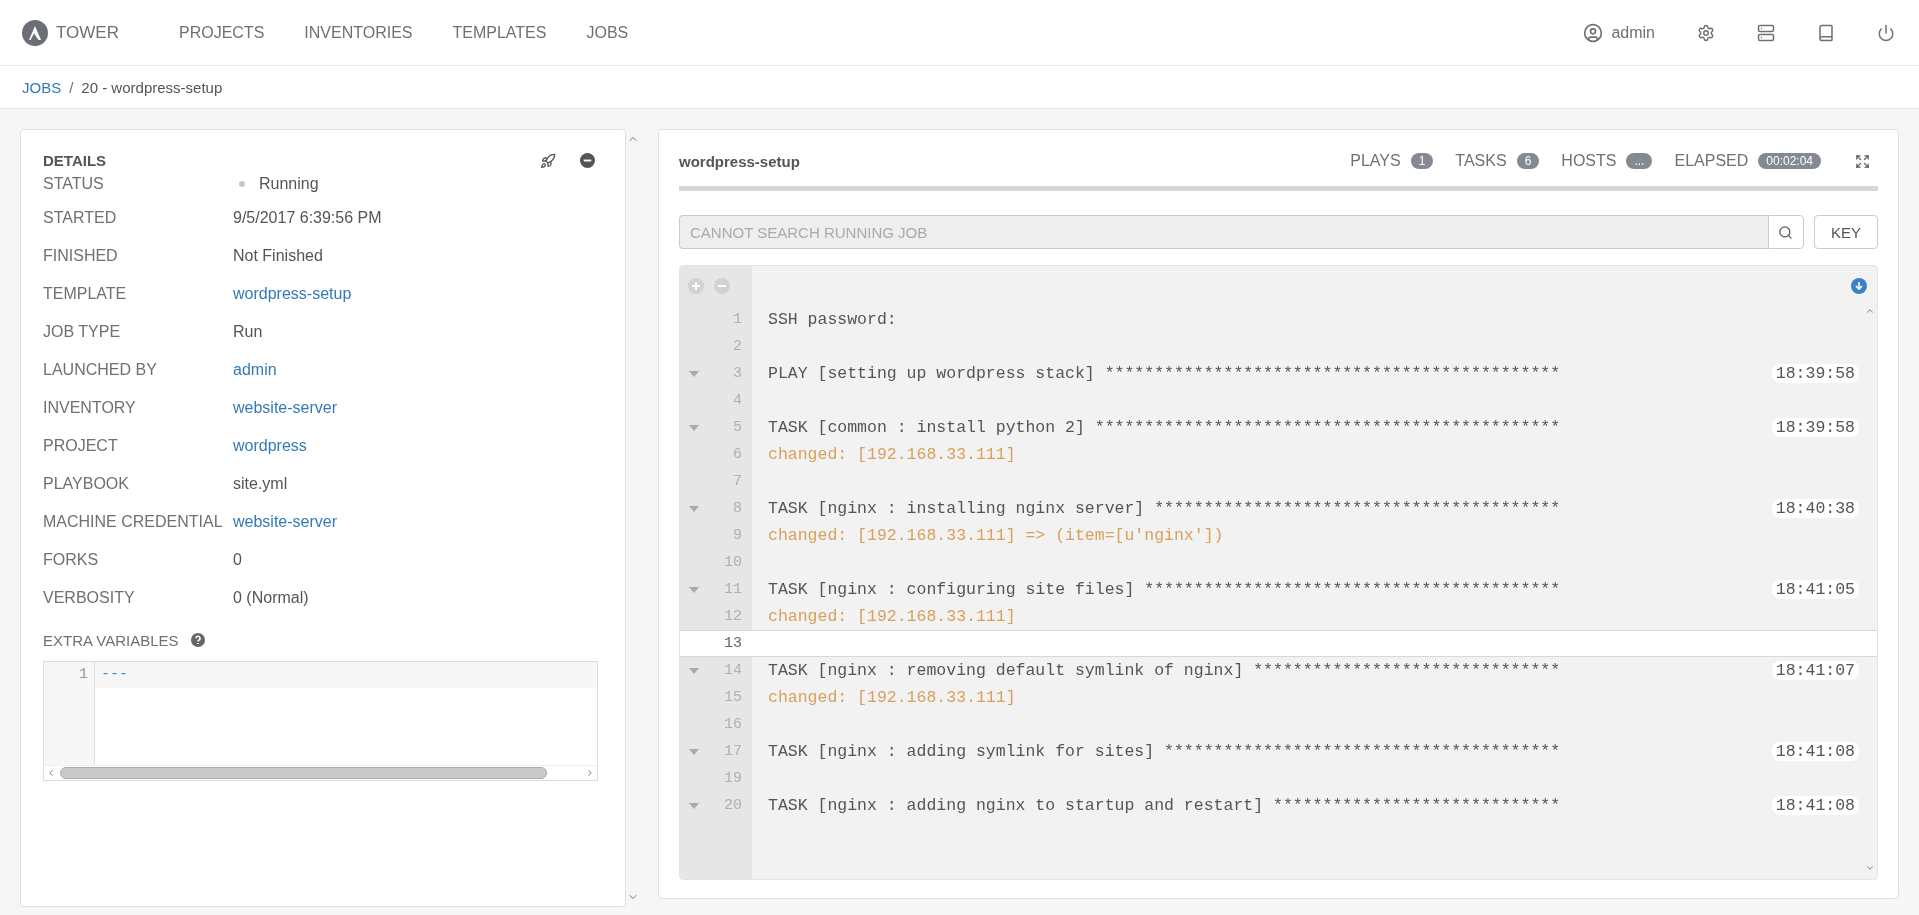  I want to click on field-value: Run, so click(248, 332).